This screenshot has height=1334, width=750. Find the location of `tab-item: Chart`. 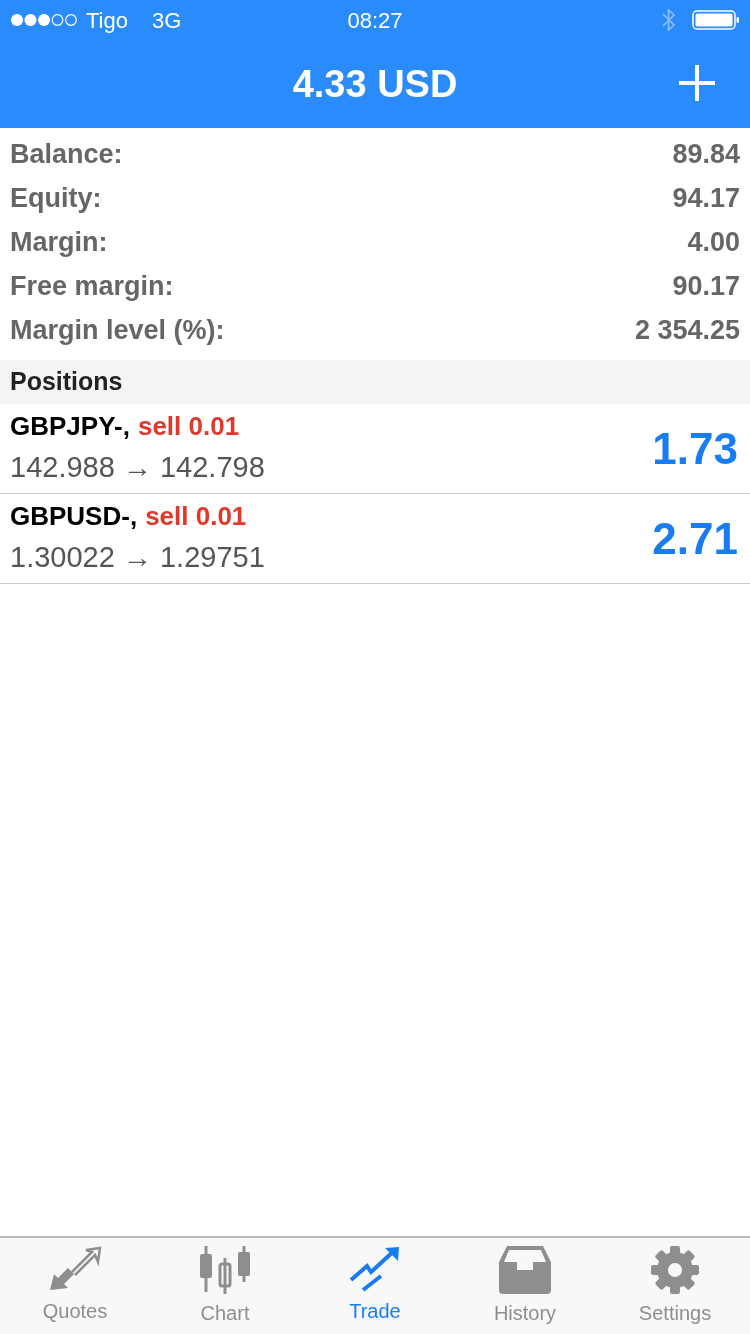

tab-item: Chart is located at coordinates (225, 1286).